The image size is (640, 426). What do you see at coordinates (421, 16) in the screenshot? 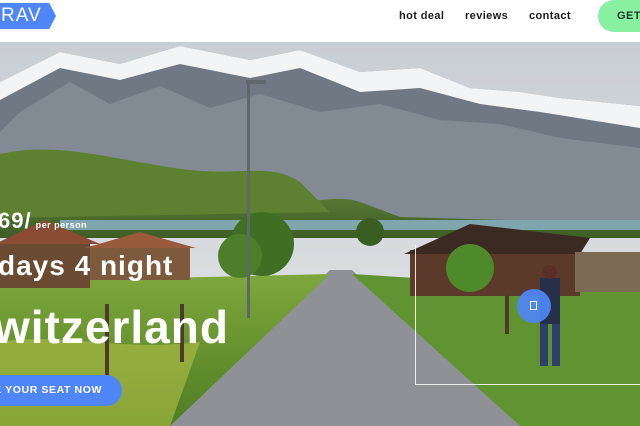
I see `nav-hot-deal: hot deal` at bounding box center [421, 16].